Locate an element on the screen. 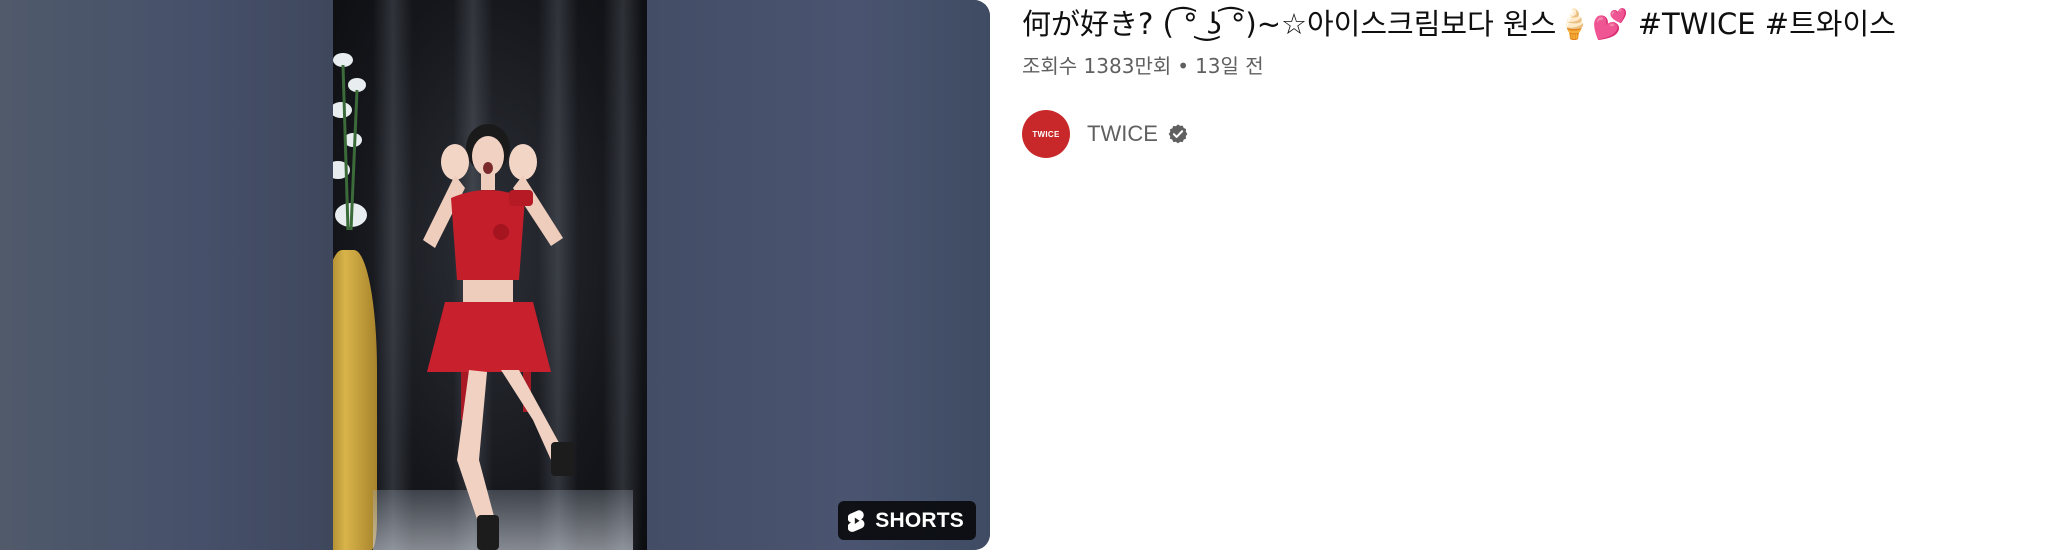 The width and height of the screenshot is (2064, 550). channel-avatar-logo: TWICE is located at coordinates (1046, 134).